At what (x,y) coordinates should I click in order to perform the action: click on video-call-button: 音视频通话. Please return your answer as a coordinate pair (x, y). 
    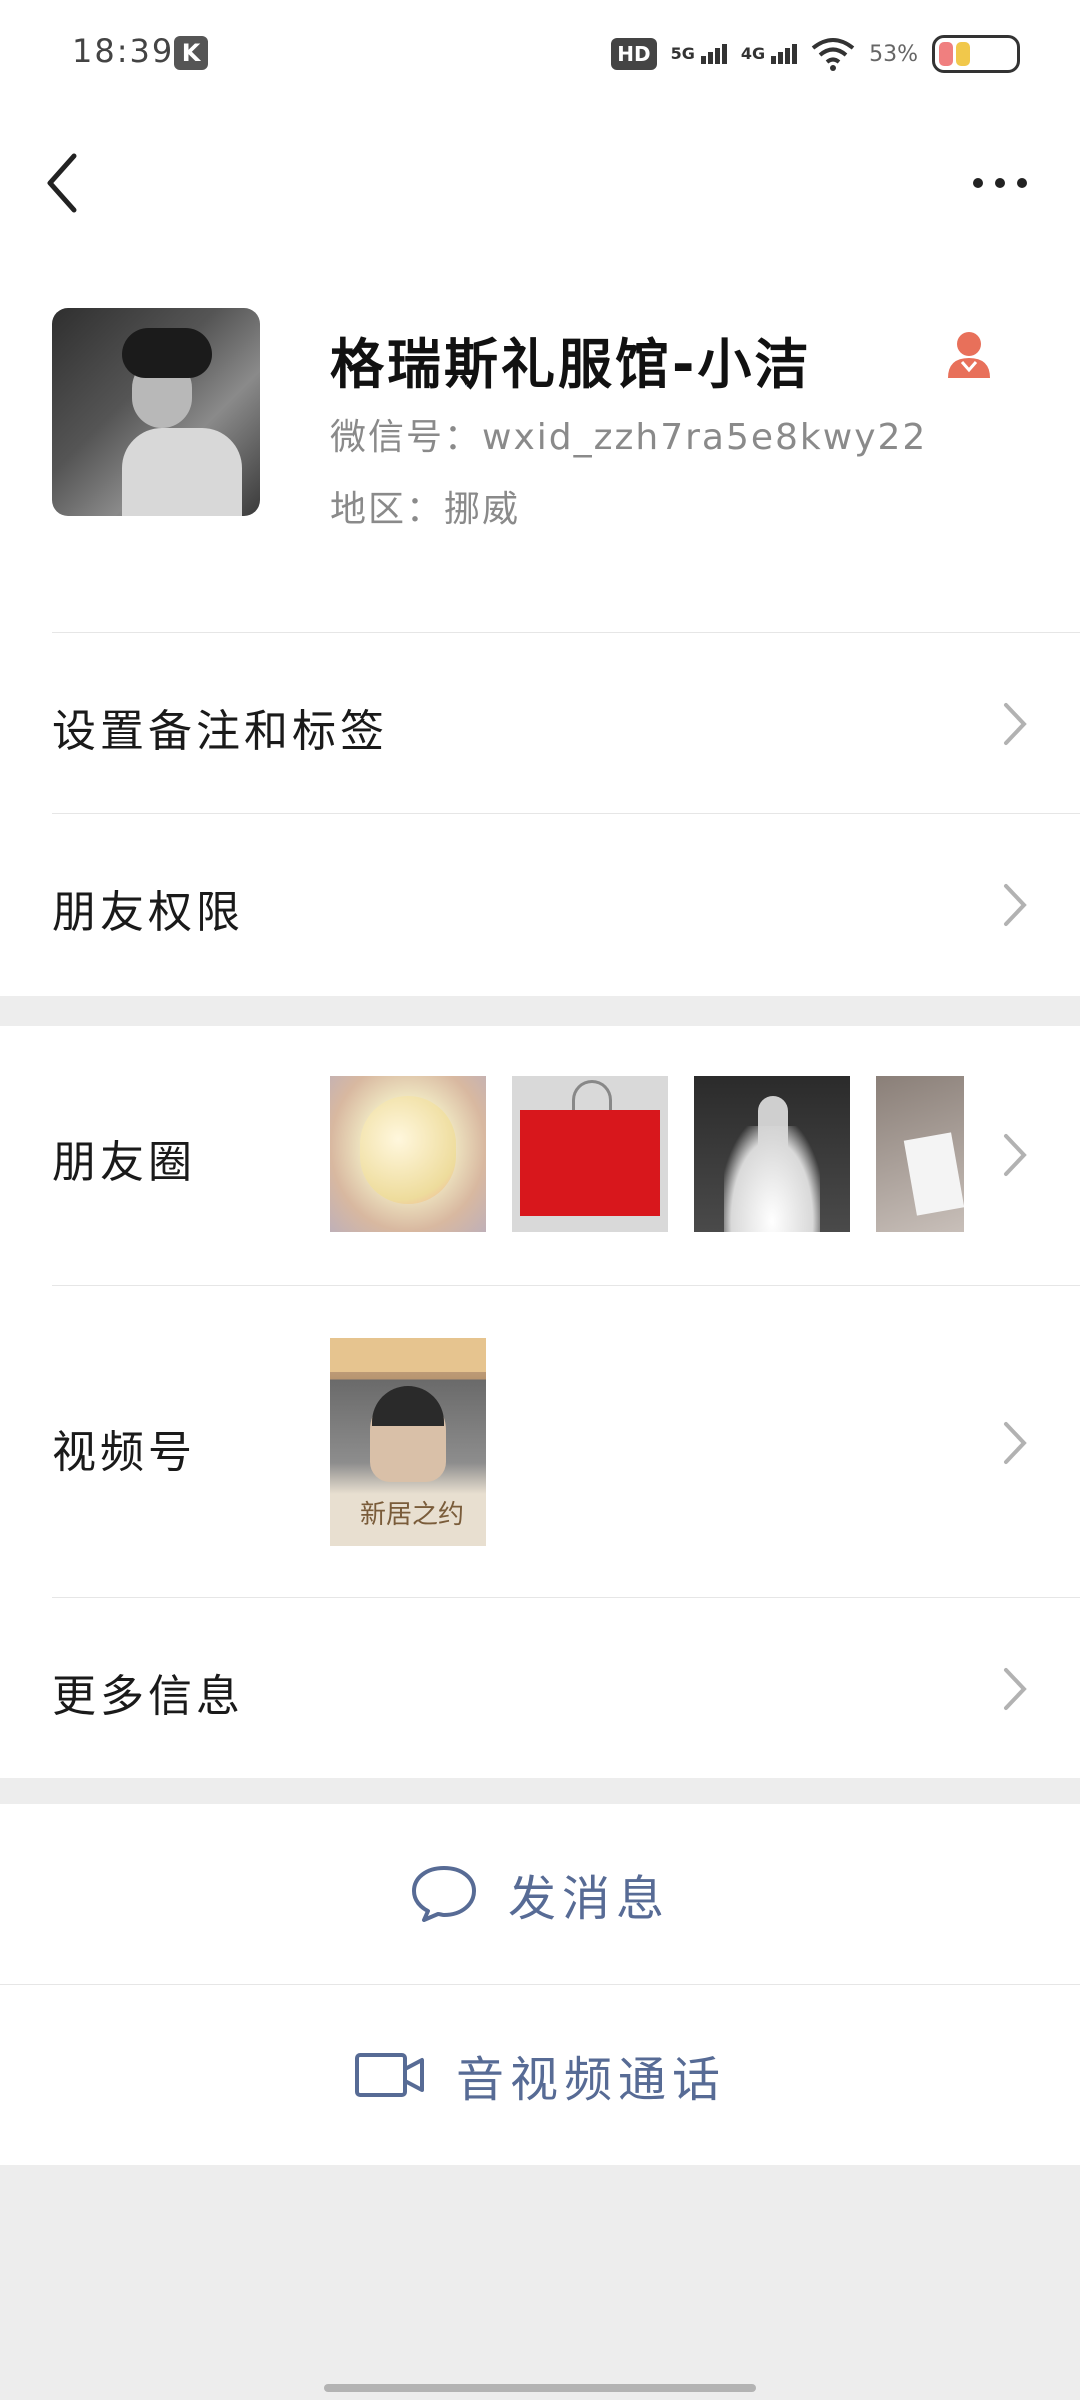
    Looking at the image, I should click on (540, 2075).